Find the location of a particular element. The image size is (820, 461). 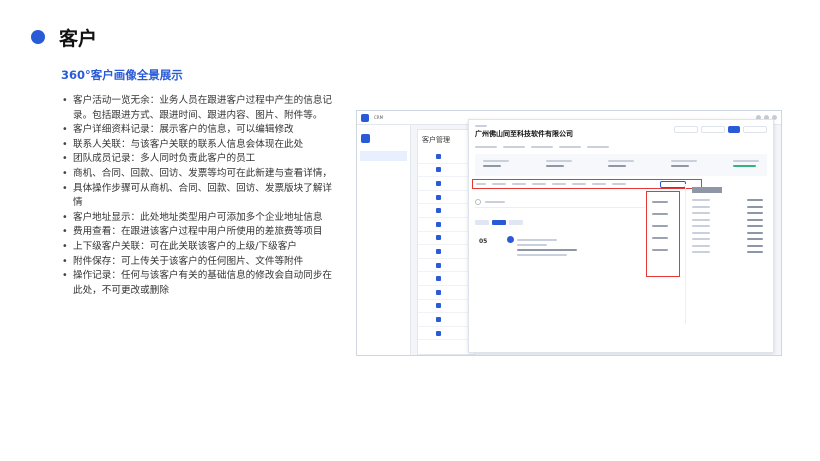

app-name: CRM is located at coordinates (379, 117).